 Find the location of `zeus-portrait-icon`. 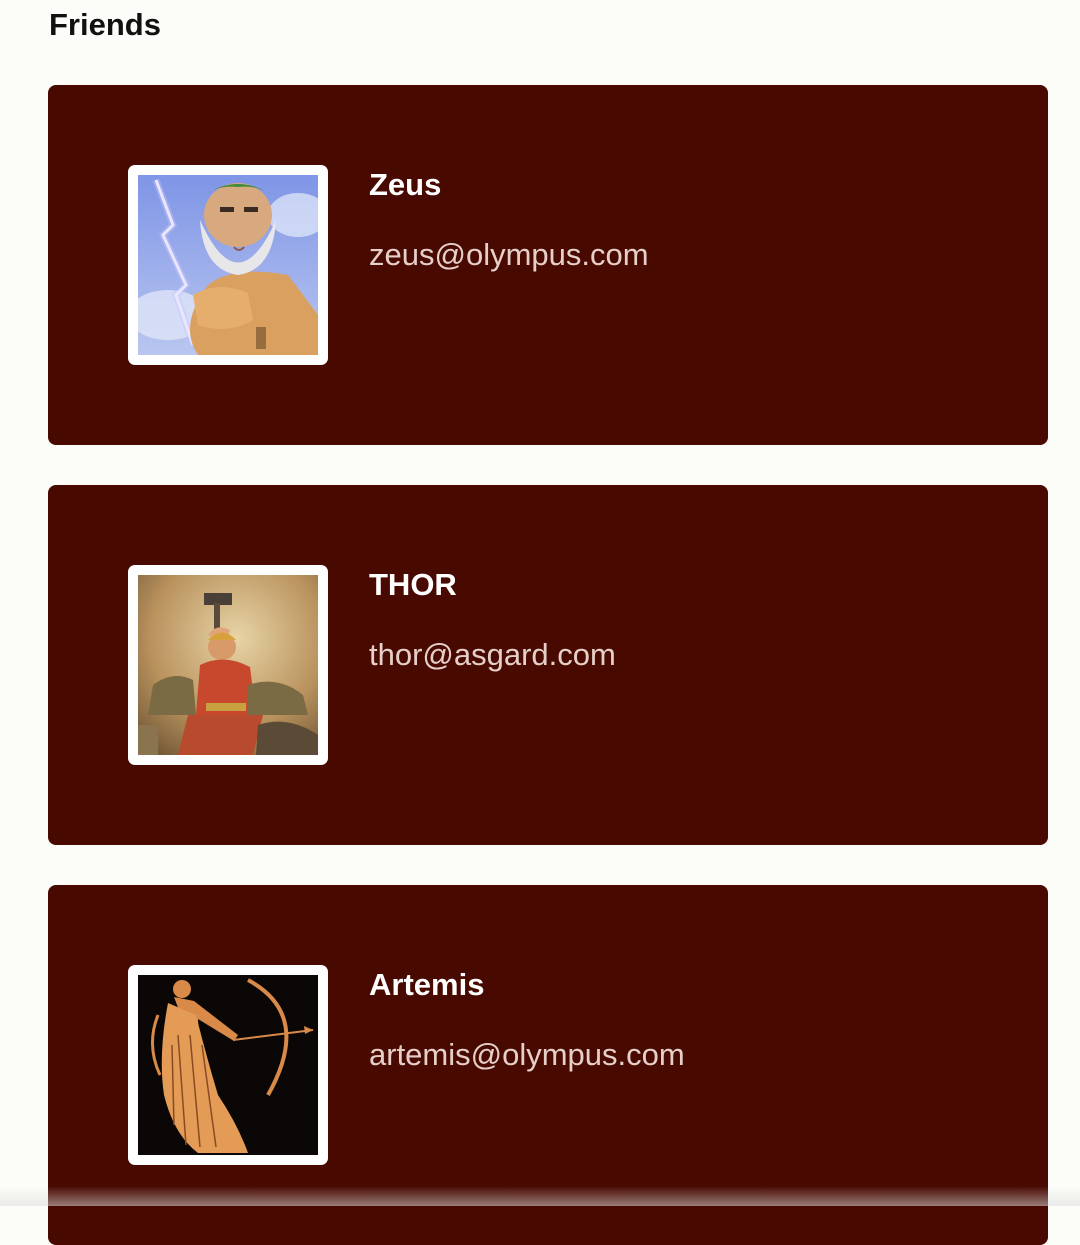

zeus-portrait-icon is located at coordinates (228, 265).